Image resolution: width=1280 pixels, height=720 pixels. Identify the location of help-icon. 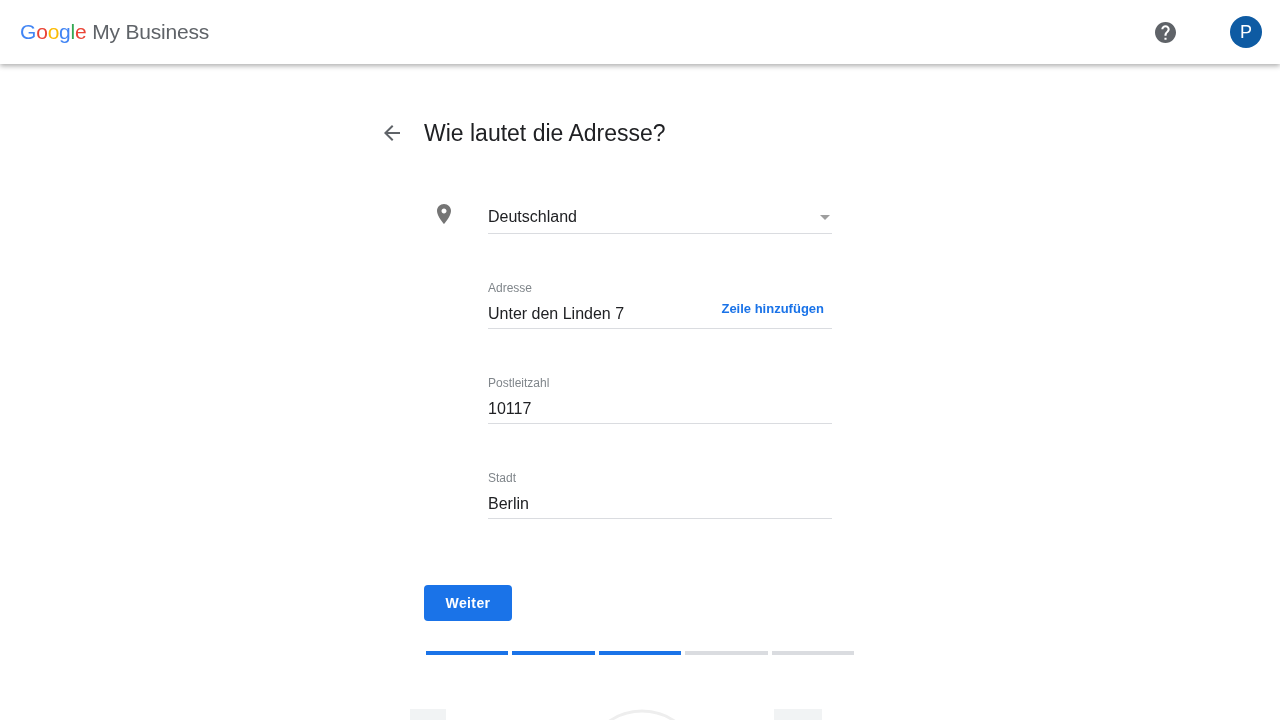
(1165, 32).